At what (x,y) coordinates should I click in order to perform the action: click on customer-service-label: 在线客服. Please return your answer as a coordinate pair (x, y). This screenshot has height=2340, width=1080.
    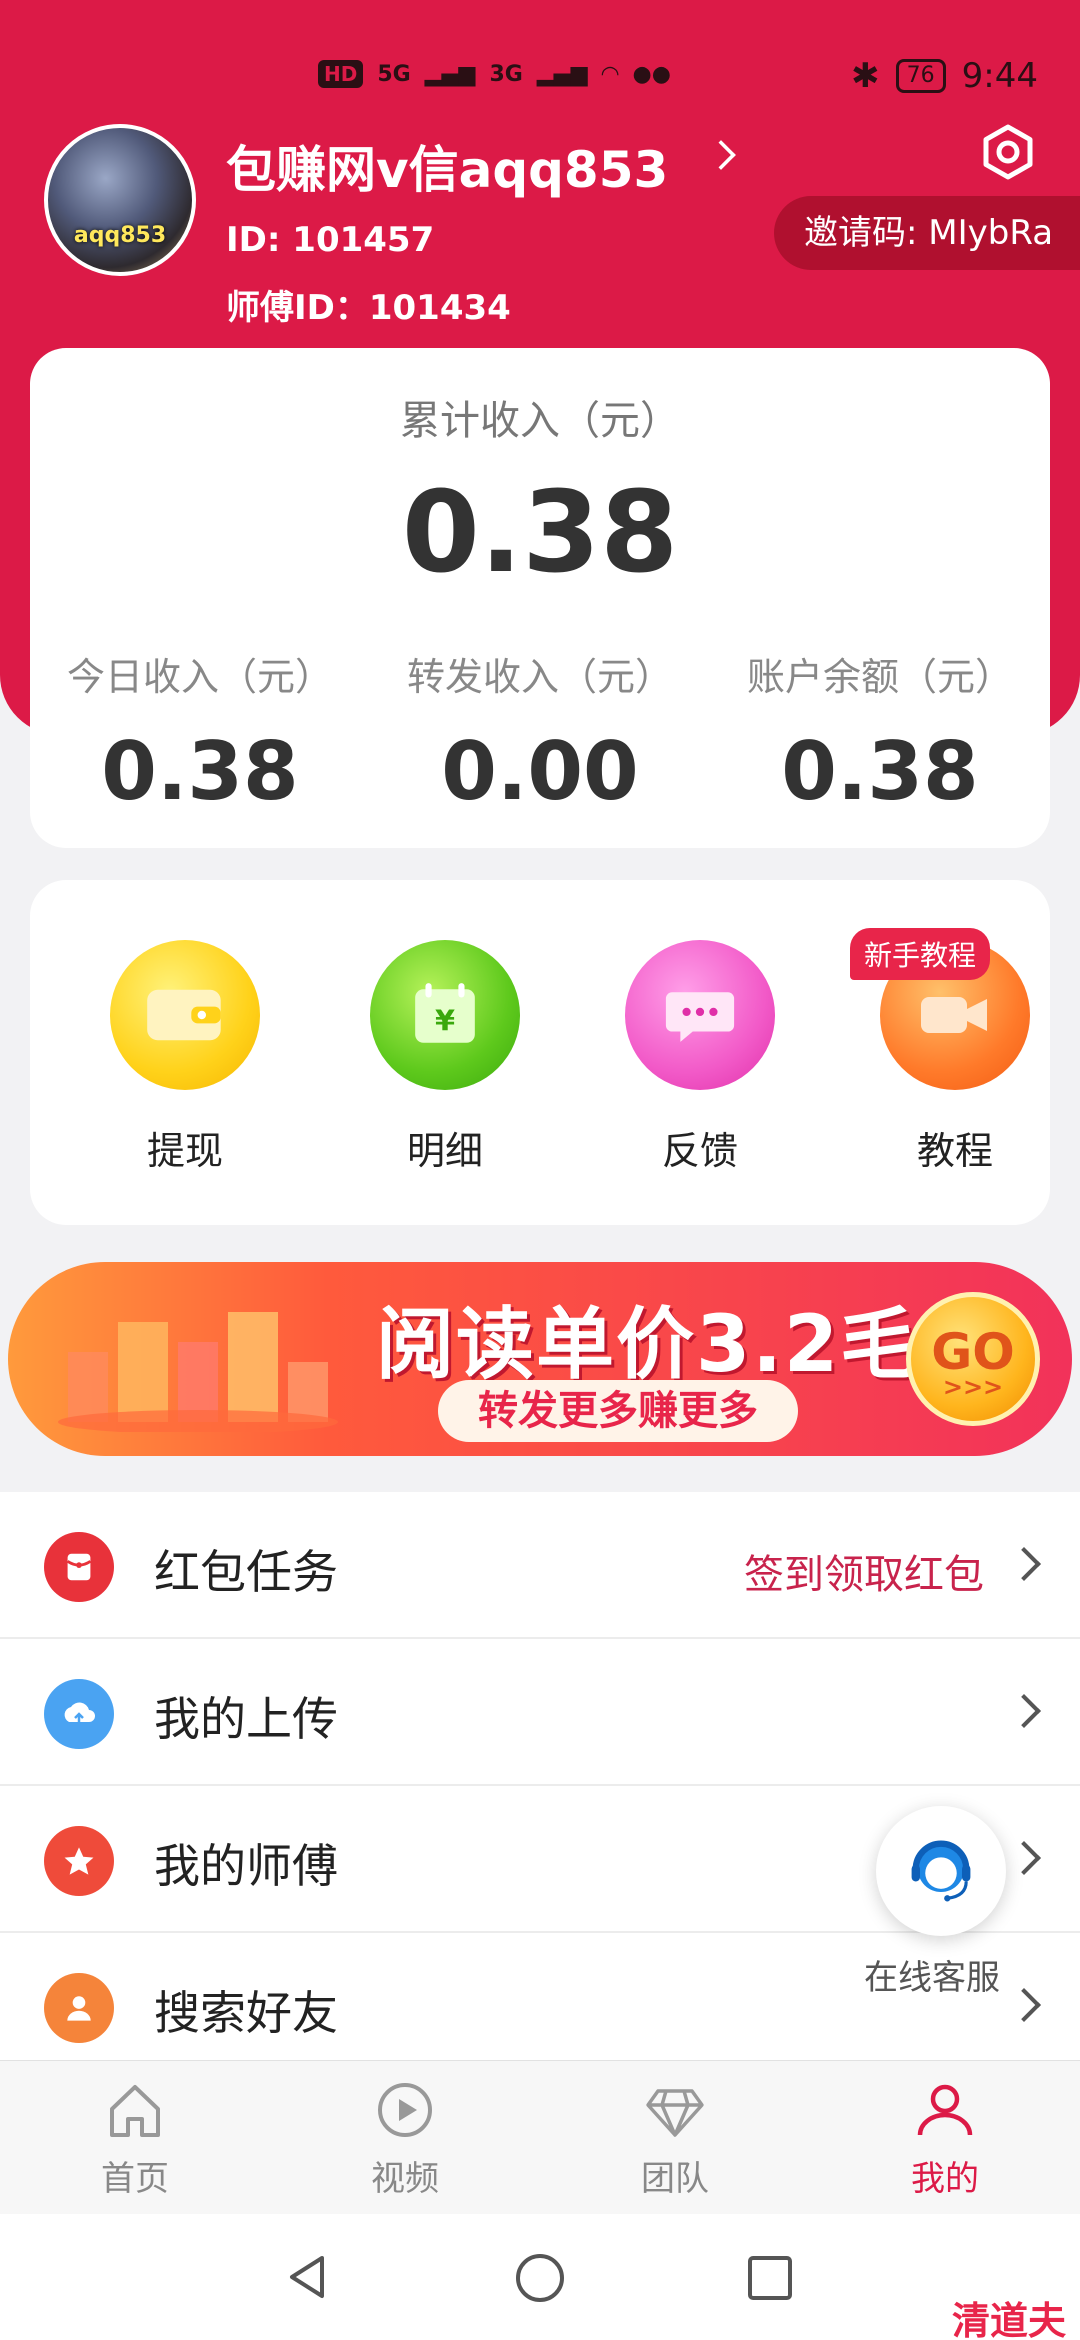
    Looking at the image, I should click on (932, 1978).